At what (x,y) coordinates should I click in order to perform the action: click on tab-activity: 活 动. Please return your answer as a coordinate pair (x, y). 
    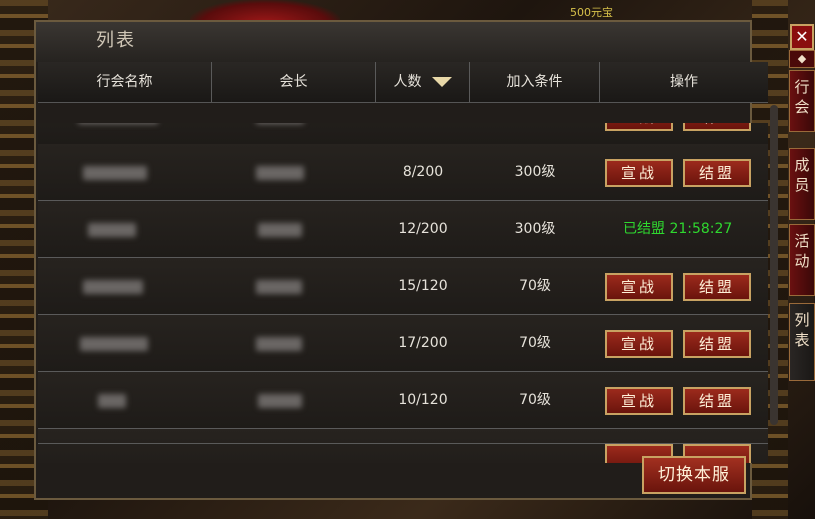
    Looking at the image, I should click on (802, 260).